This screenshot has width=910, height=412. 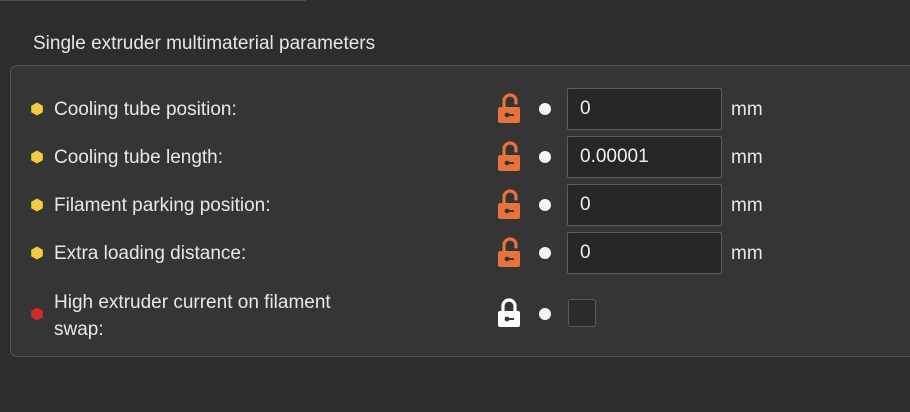 What do you see at coordinates (139, 157) in the screenshot?
I see `param-label: Cooling tube length:` at bounding box center [139, 157].